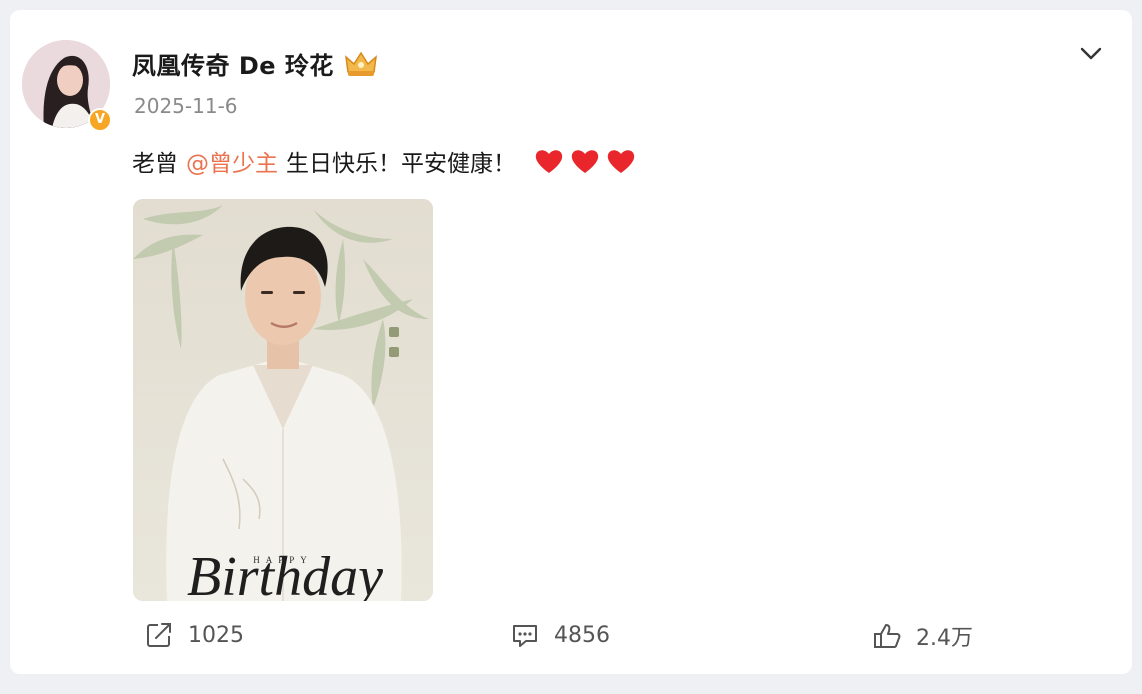  I want to click on comment-button: 4856, so click(560, 635).